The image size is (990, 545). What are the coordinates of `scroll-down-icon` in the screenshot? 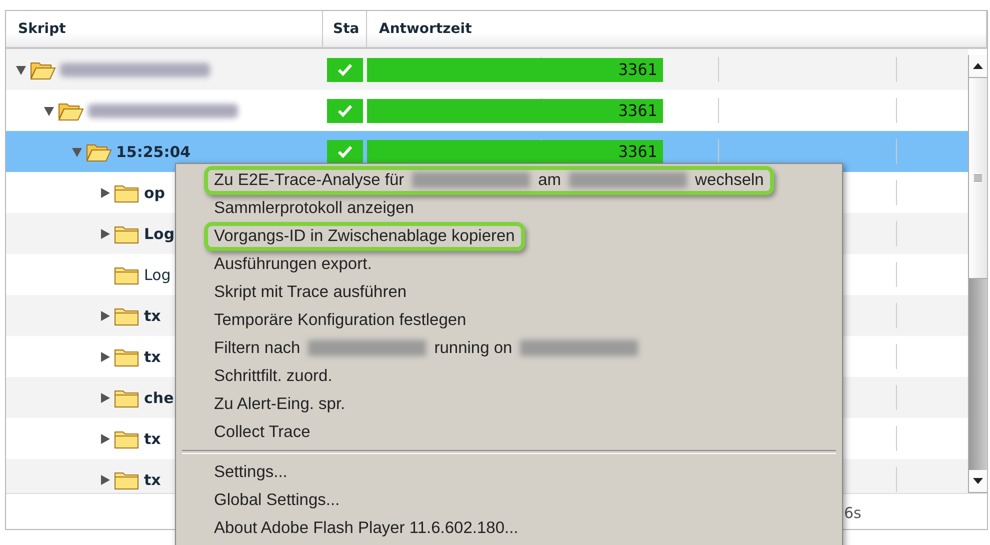 It's located at (978, 481).